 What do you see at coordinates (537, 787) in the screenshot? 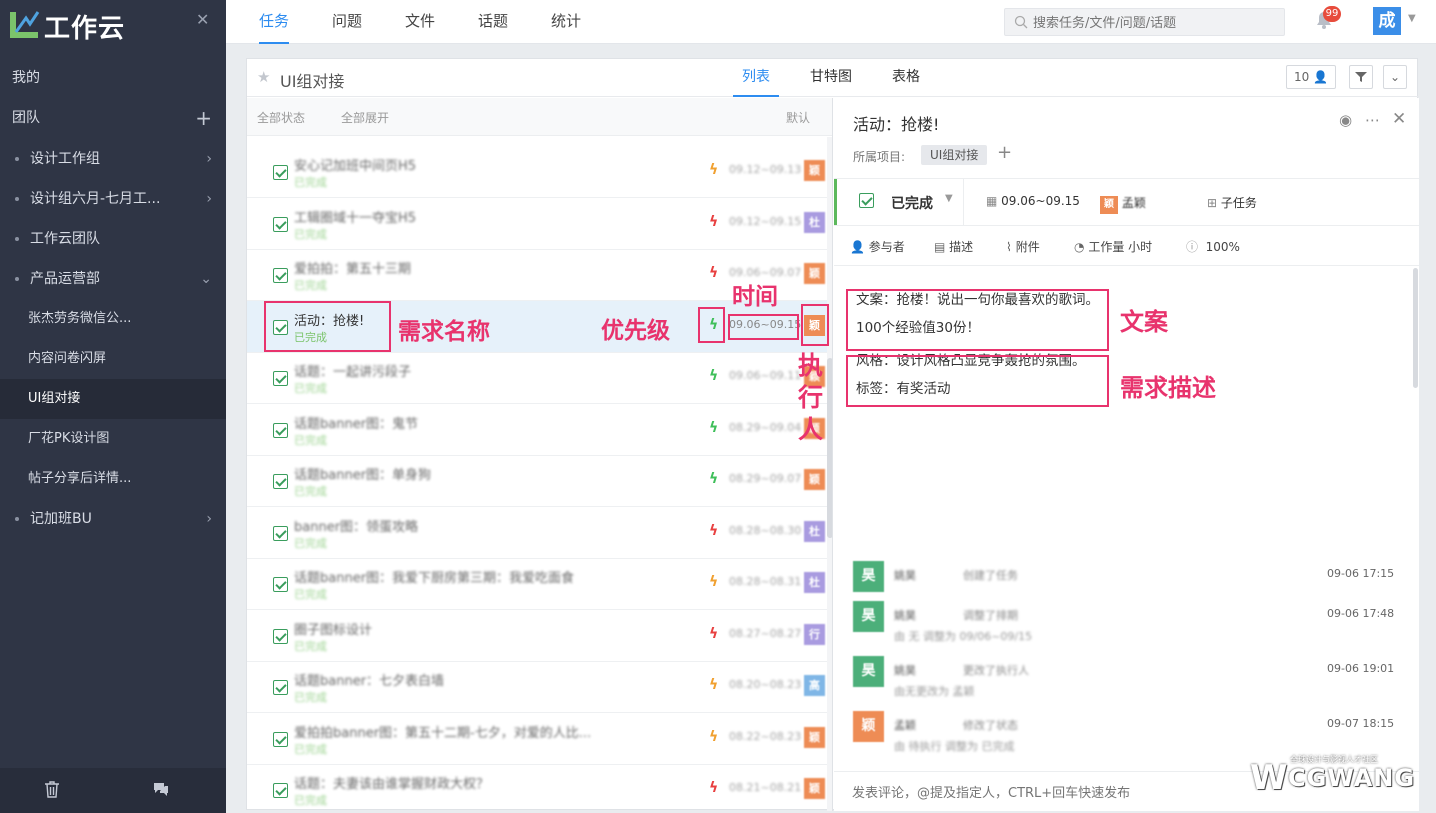
I see `task-row: 话题：夫妻该由谁掌握财政大权？ 已完成 ϟ 08.21~08.21 颖` at bounding box center [537, 787].